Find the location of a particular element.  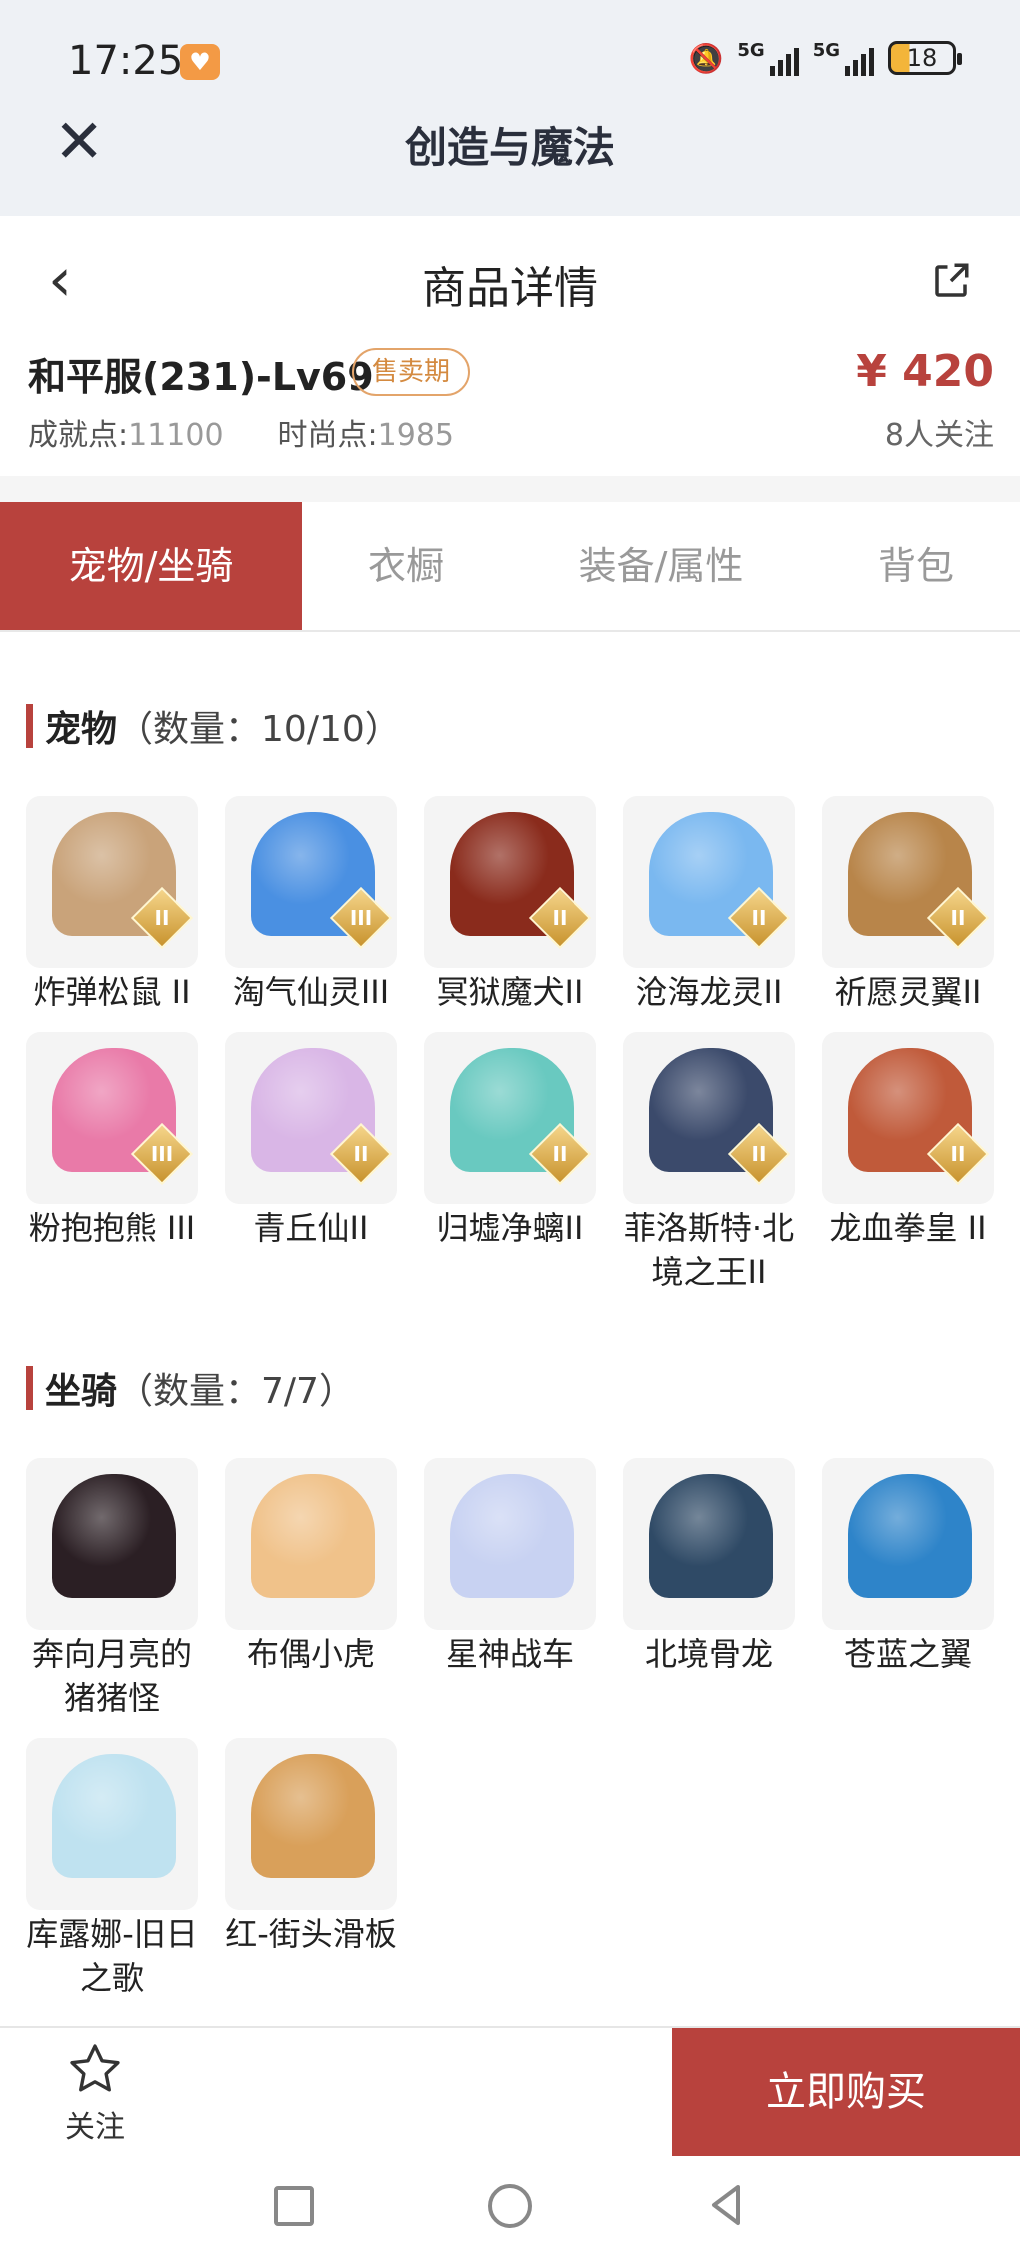

pet-name: 菲洛斯特·北境之王II is located at coordinates (709, 1250).